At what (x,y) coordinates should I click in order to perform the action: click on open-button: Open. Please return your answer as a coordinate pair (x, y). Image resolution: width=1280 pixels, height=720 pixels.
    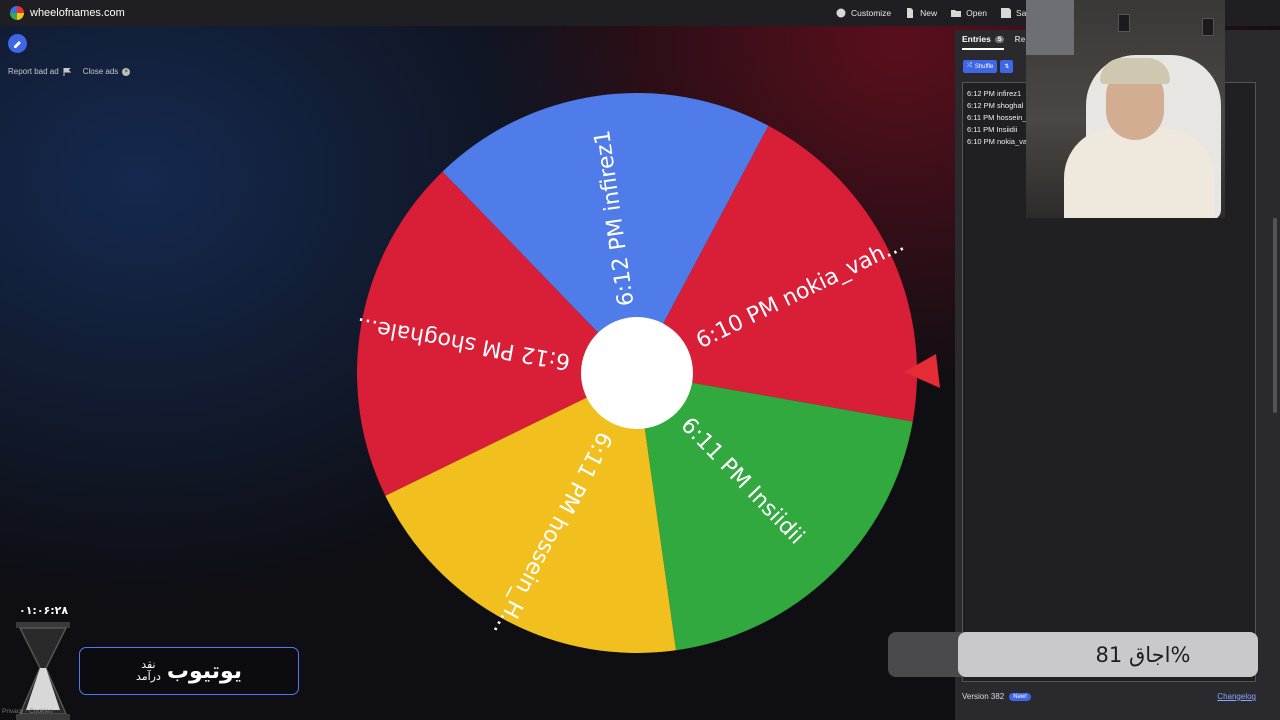
    Looking at the image, I should click on (969, 13).